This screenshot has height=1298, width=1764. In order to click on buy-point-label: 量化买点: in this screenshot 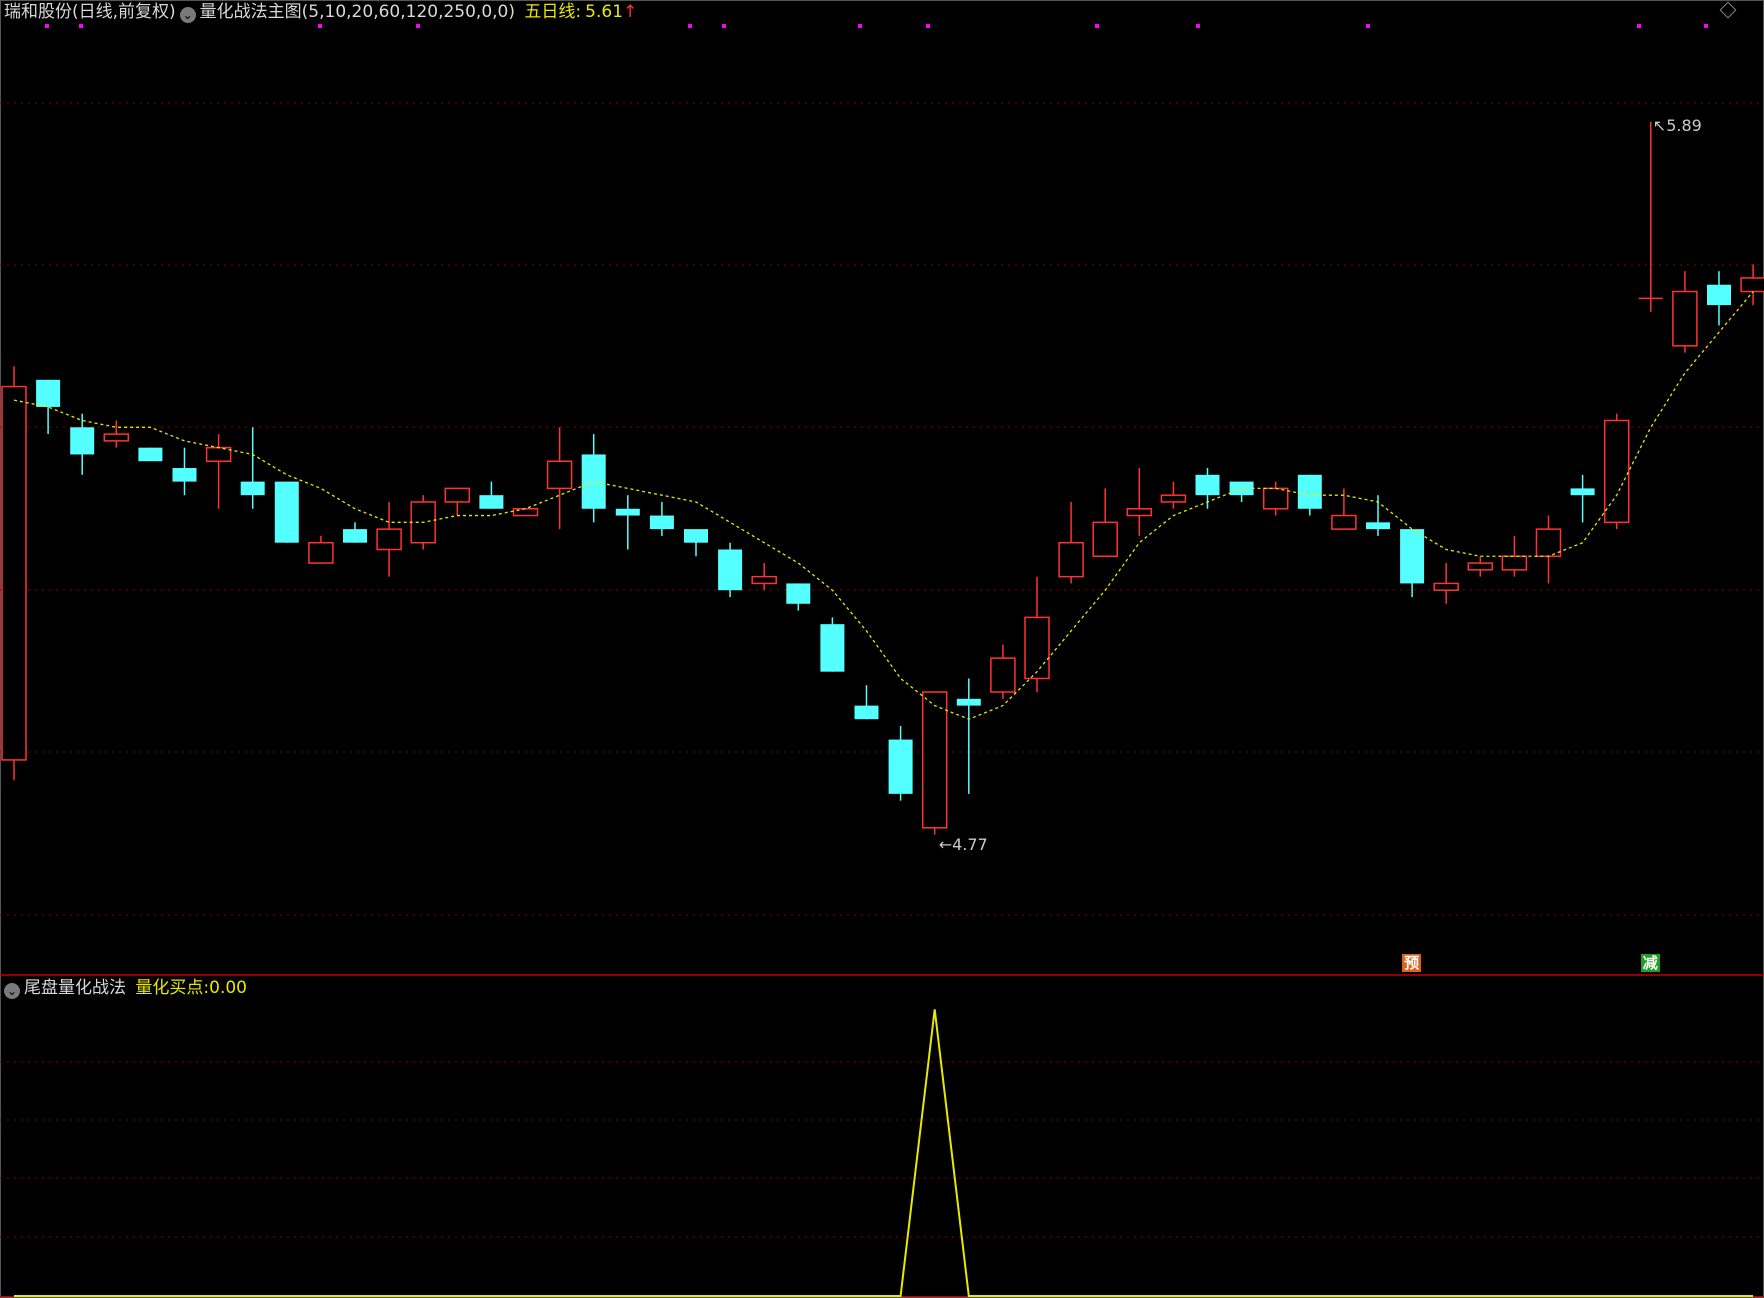, I will do `click(172, 988)`.